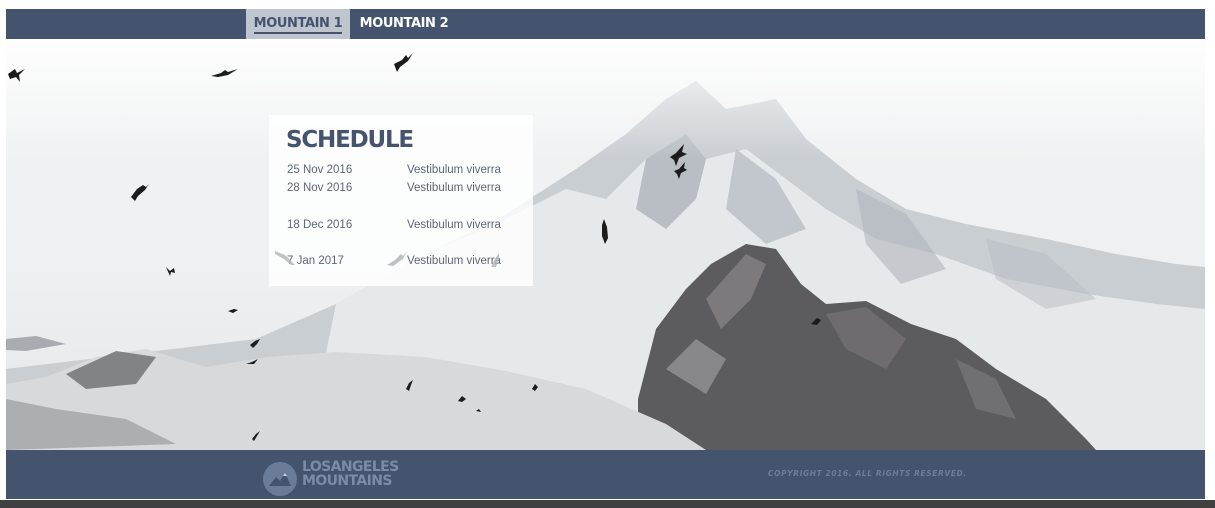 This screenshot has height=508, width=1215. What do you see at coordinates (347, 481) in the screenshot?
I see `logo-line-2: MOUNTAINS` at bounding box center [347, 481].